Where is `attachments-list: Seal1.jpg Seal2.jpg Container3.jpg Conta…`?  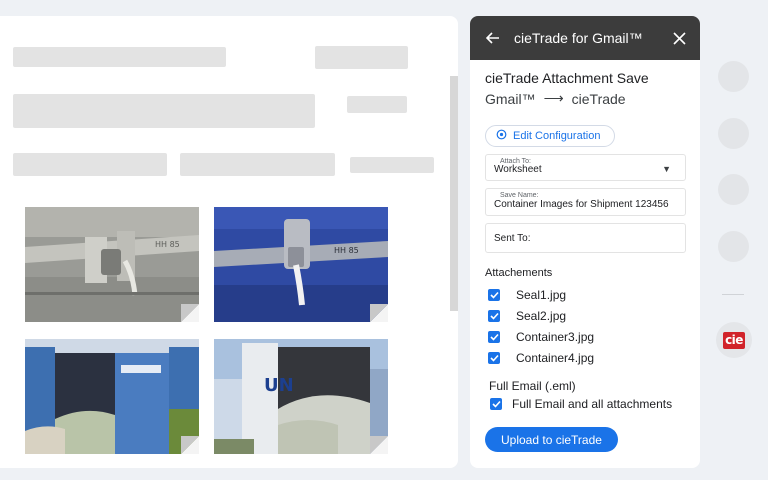
attachments-list: Seal1.jpg Seal2.jpg Container3.jpg Conta… is located at coordinates (585, 326).